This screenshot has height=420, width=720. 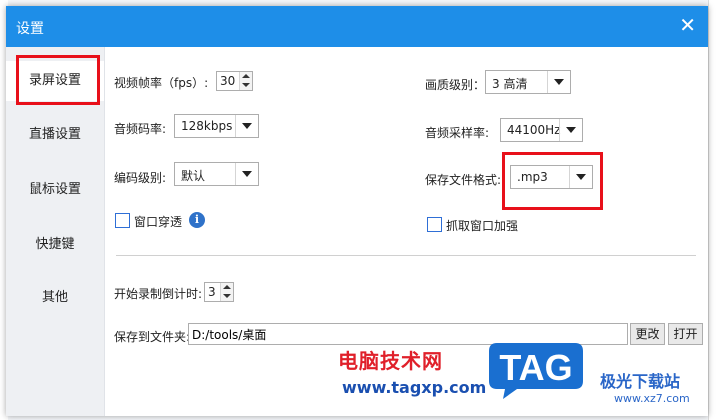 I want to click on sidebar-item-other: 其他, so click(x=55, y=298).